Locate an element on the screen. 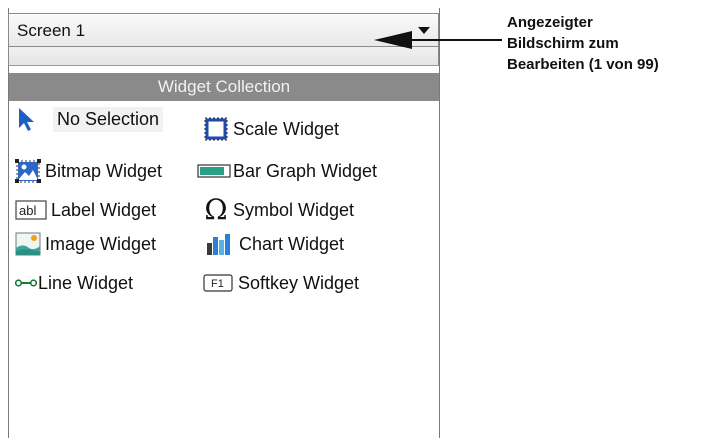 The height and width of the screenshot is (438, 705). item-label: Line Widget is located at coordinates (86, 282).